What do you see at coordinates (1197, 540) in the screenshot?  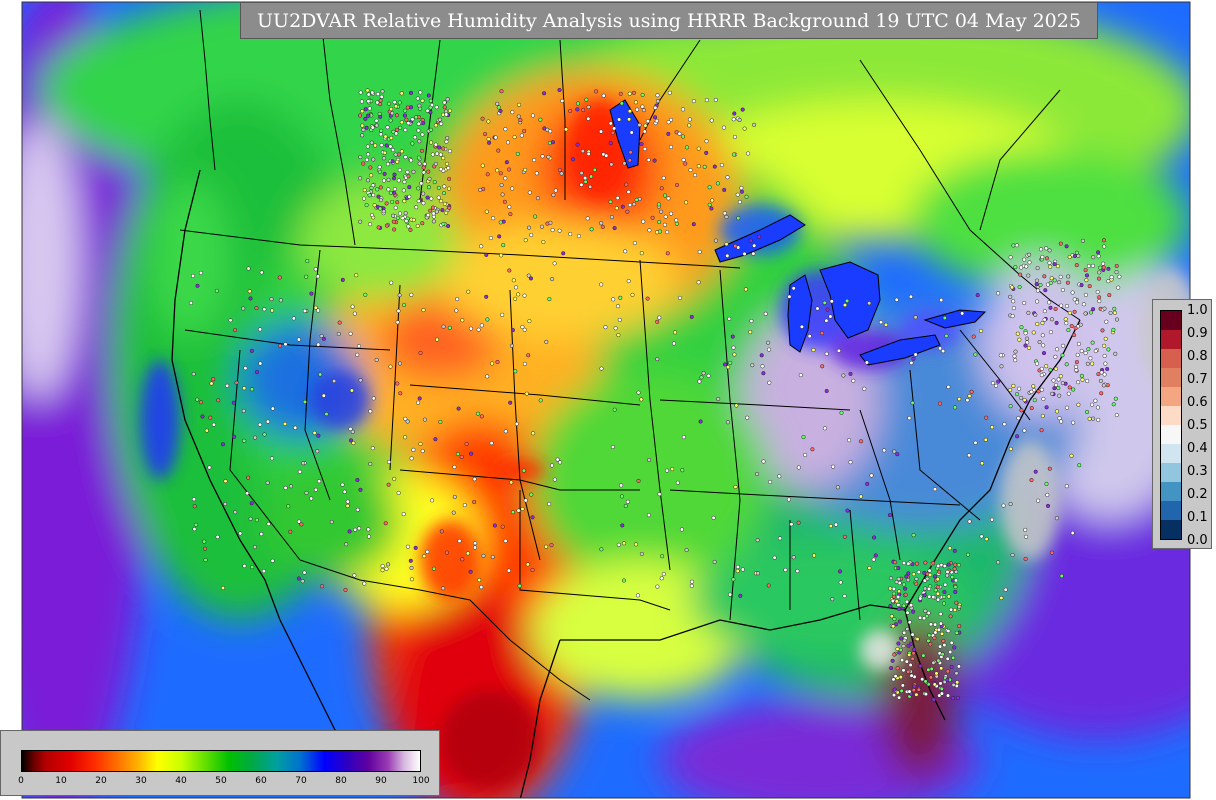 I see `colorbar-tick-label: 0.0` at bounding box center [1197, 540].